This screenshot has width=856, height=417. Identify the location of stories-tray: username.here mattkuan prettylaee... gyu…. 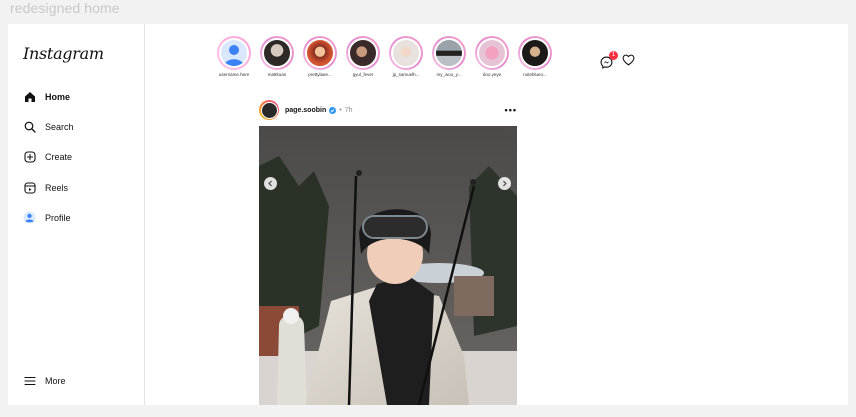
(384, 56).